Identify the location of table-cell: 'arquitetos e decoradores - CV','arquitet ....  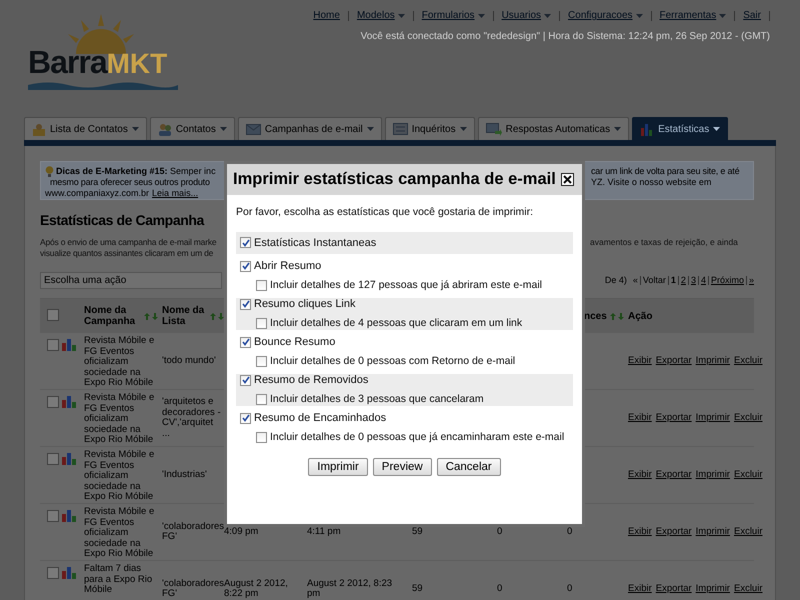
(192, 418).